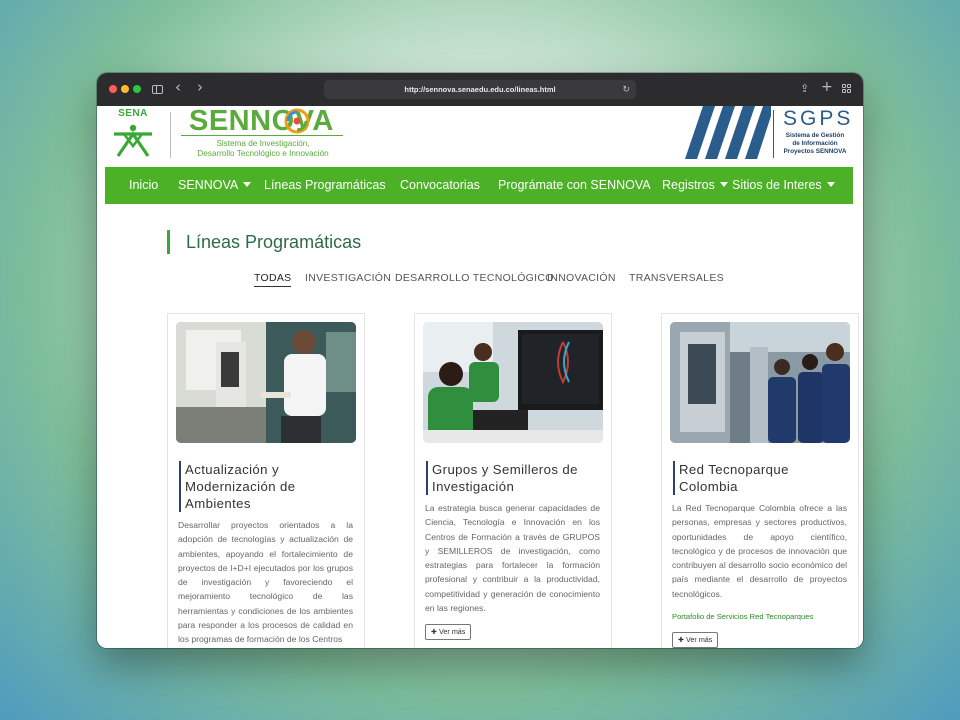  Describe the element at coordinates (157, 89) in the screenshot. I see `sidebar-toggle-icon` at that location.